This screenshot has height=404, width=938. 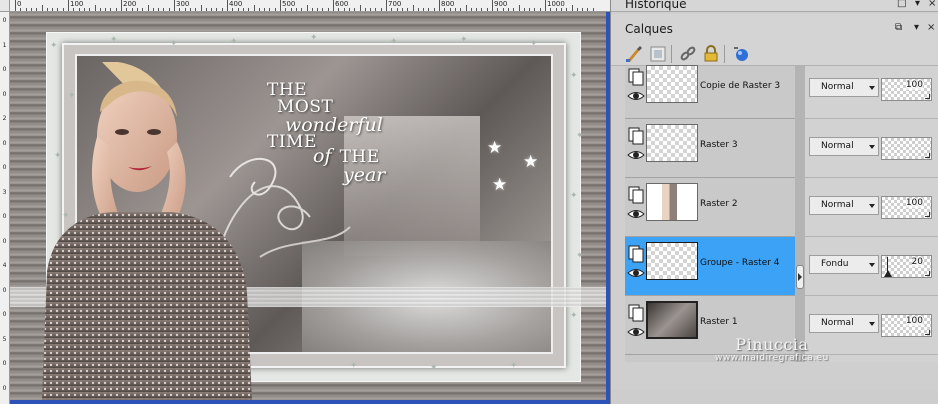 I want to click on watermark: Pinuccia www.maidiregrafica.eu, so click(x=772, y=349).